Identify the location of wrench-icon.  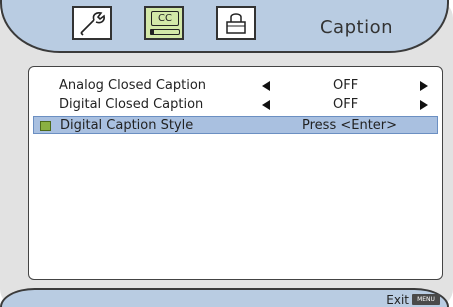
(92, 24).